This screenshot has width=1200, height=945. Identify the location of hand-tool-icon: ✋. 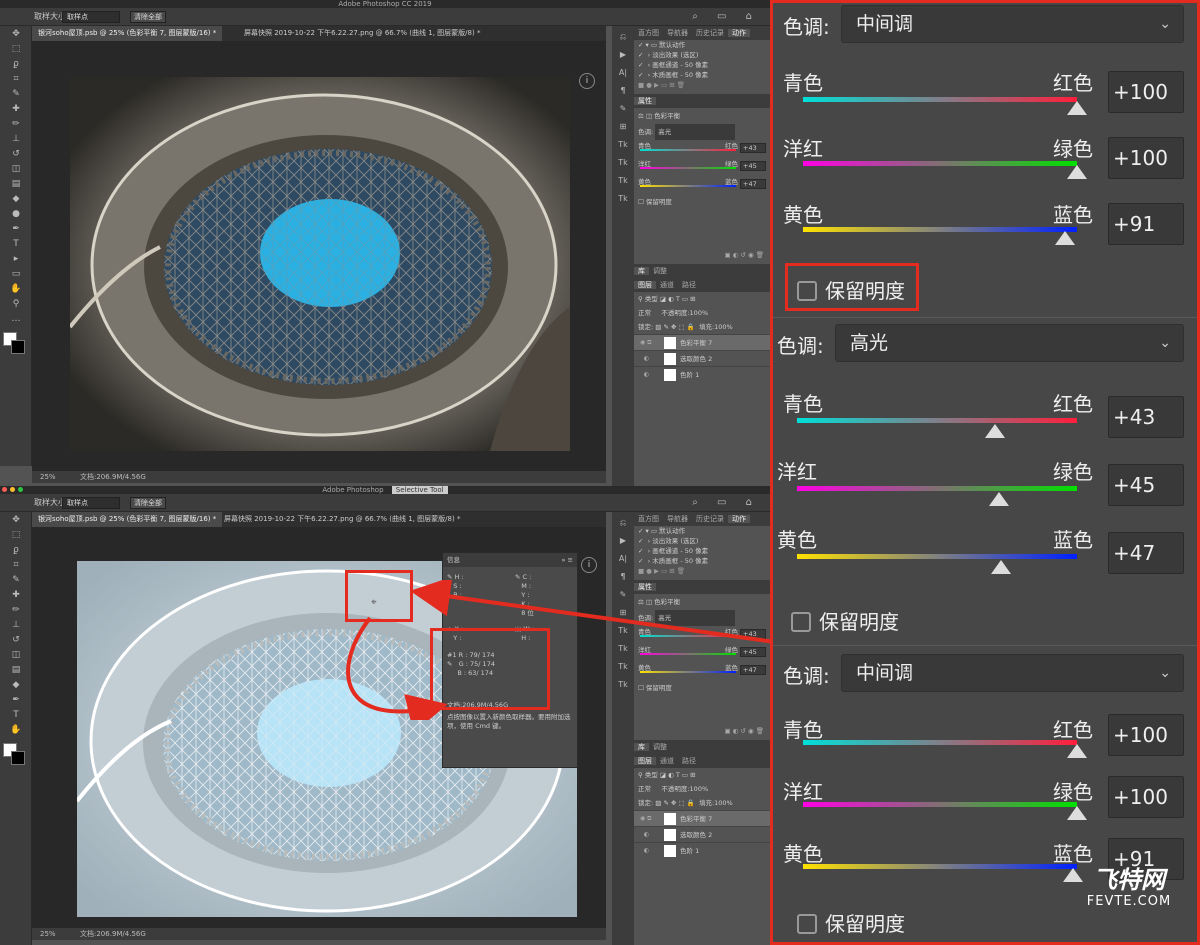
(16, 289).